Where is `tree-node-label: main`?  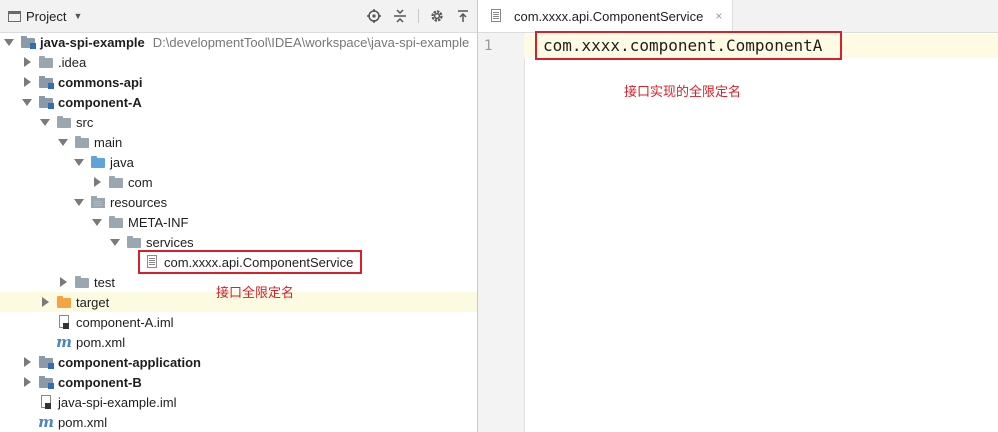 tree-node-label: main is located at coordinates (108, 142).